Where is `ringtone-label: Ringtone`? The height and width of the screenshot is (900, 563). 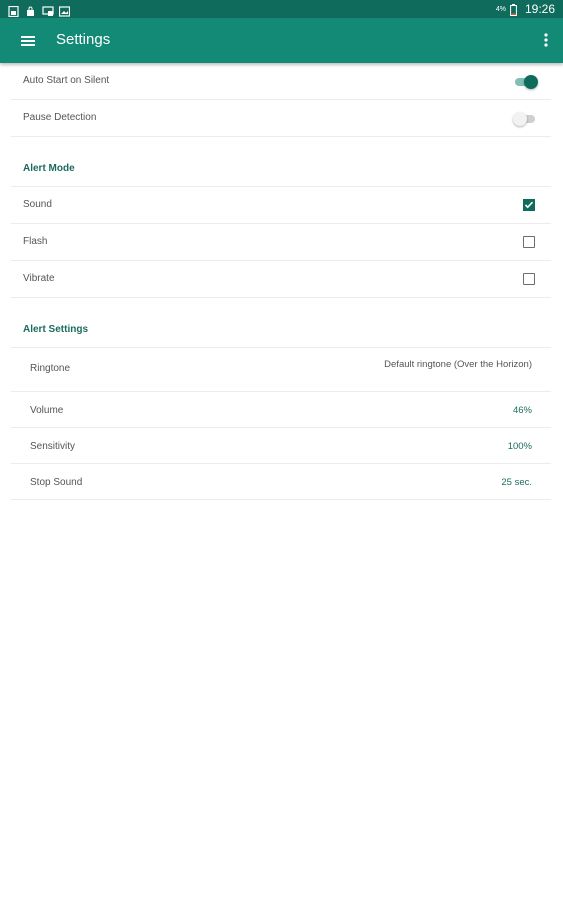 ringtone-label: Ringtone is located at coordinates (50, 368).